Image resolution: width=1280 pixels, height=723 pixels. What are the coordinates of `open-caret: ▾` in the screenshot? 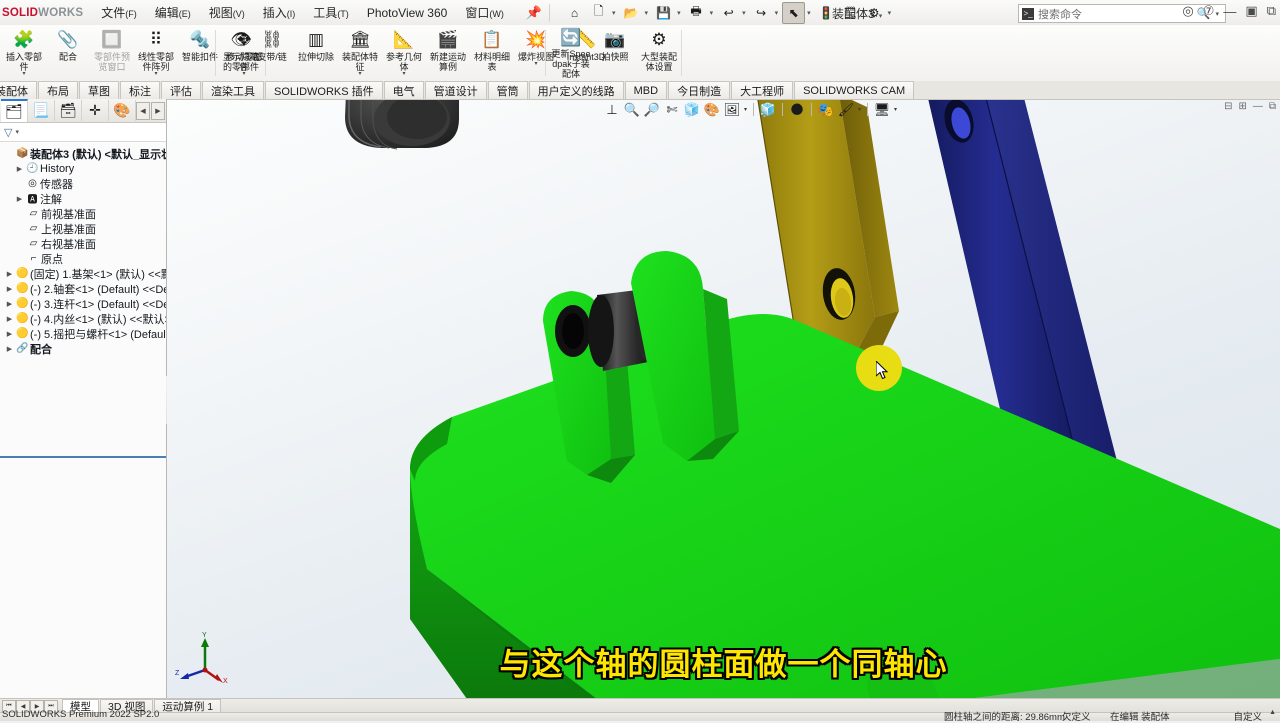 It's located at (648, 13).